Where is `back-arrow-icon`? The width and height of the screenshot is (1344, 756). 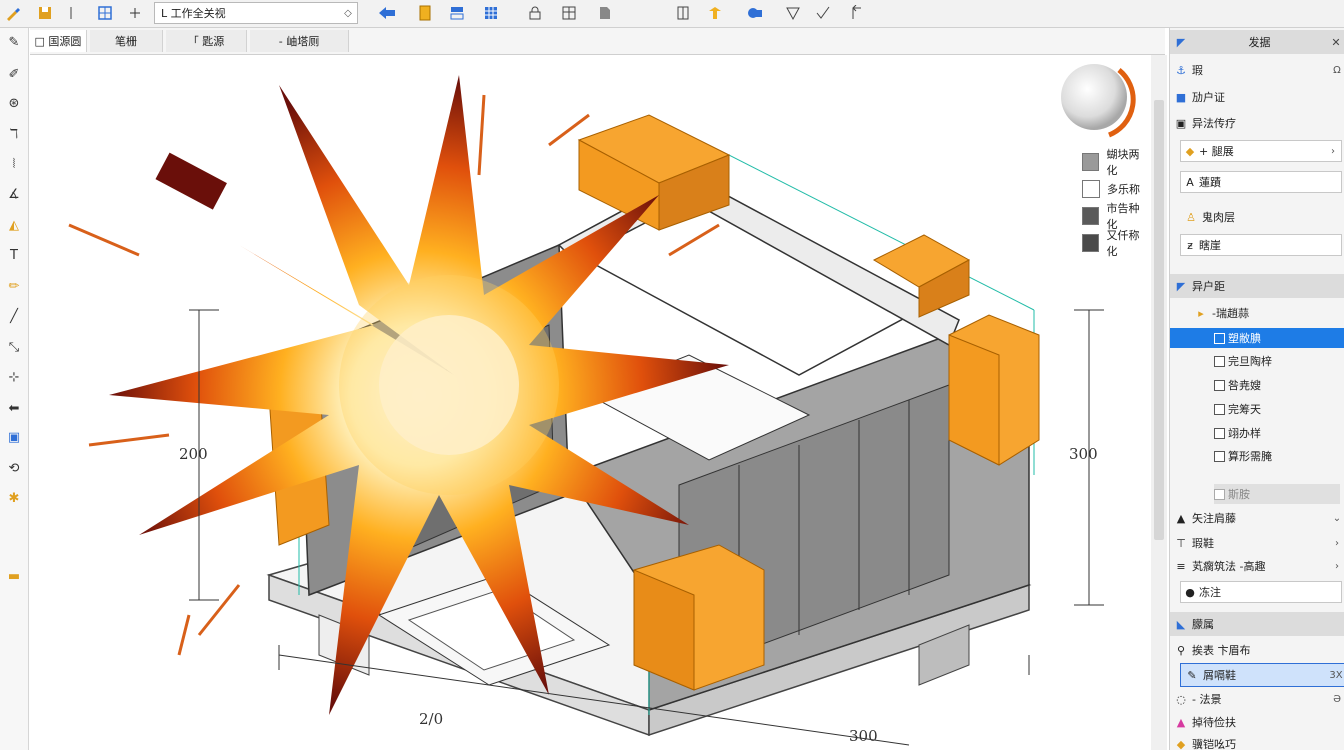
back-arrow-icon is located at coordinates (387, 13).